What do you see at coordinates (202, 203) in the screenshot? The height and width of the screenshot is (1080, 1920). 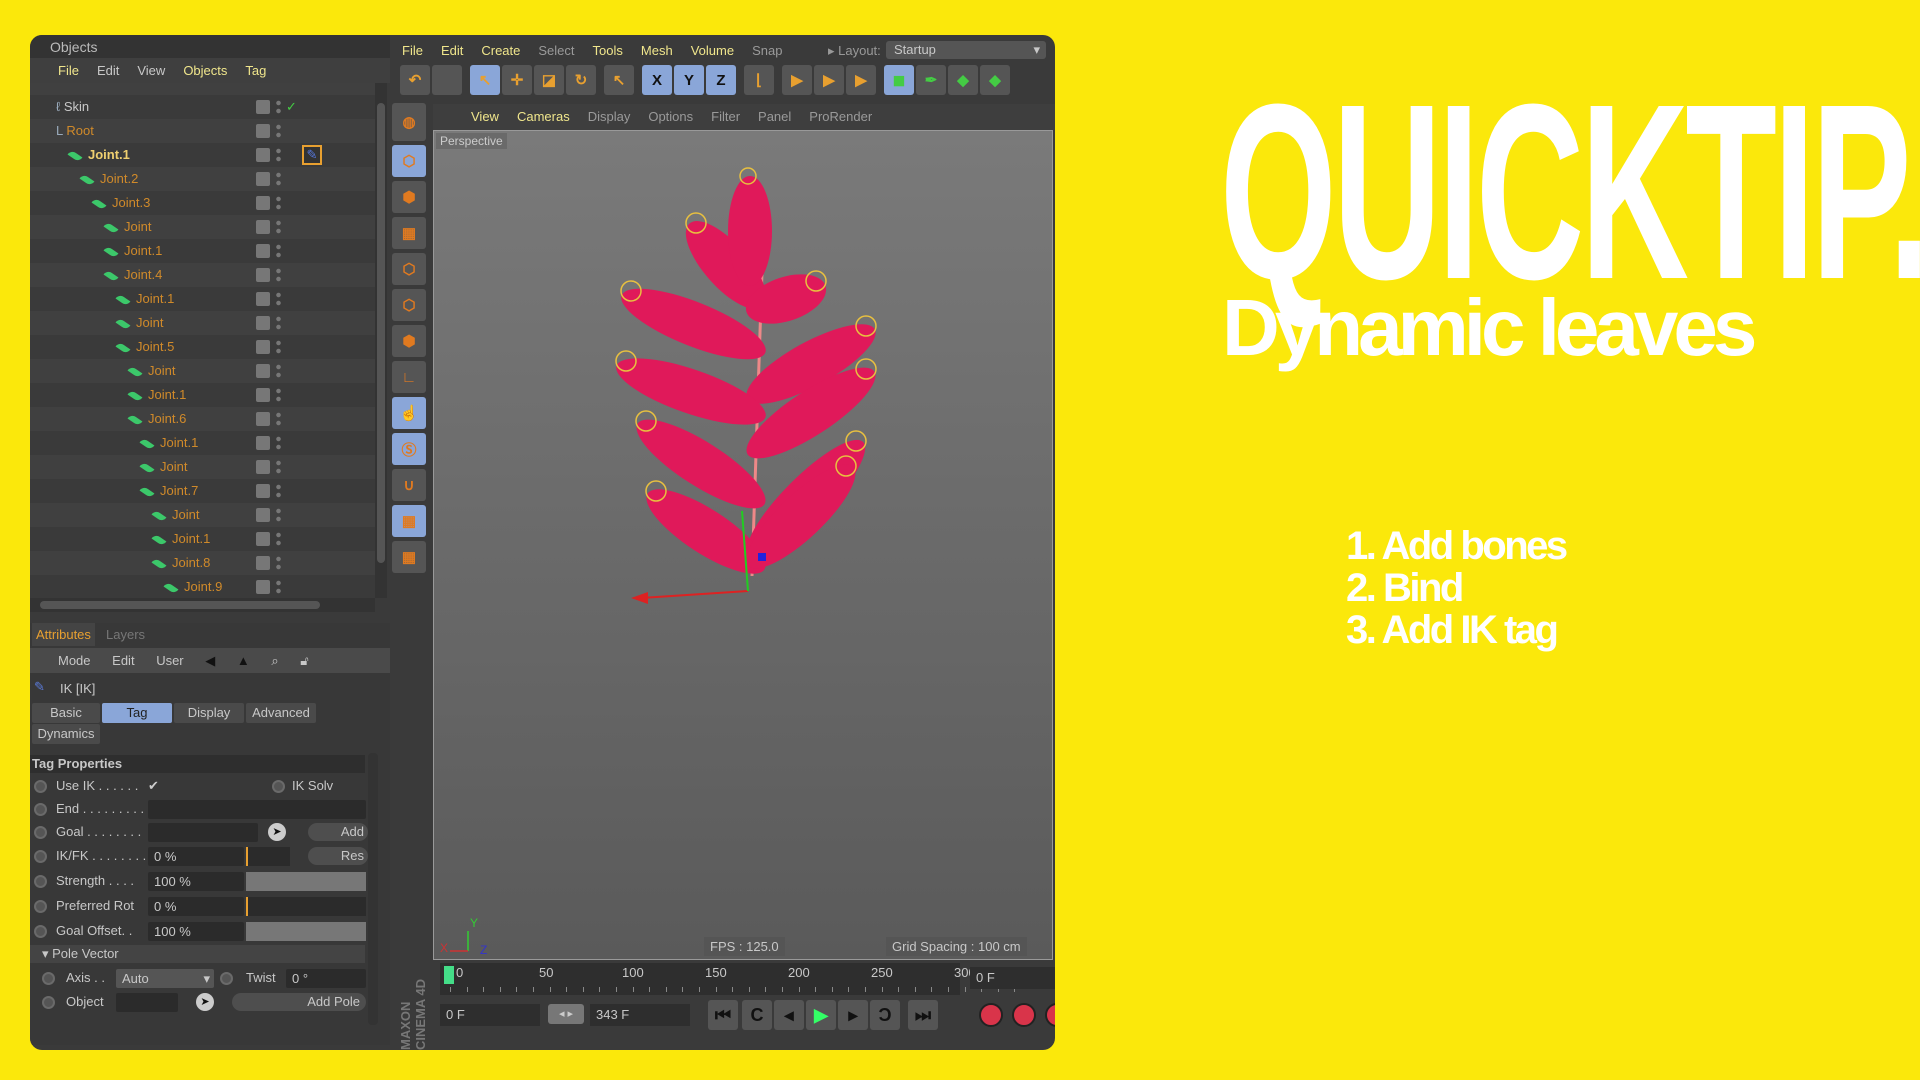 I see `tree-row: Joint.3` at bounding box center [202, 203].